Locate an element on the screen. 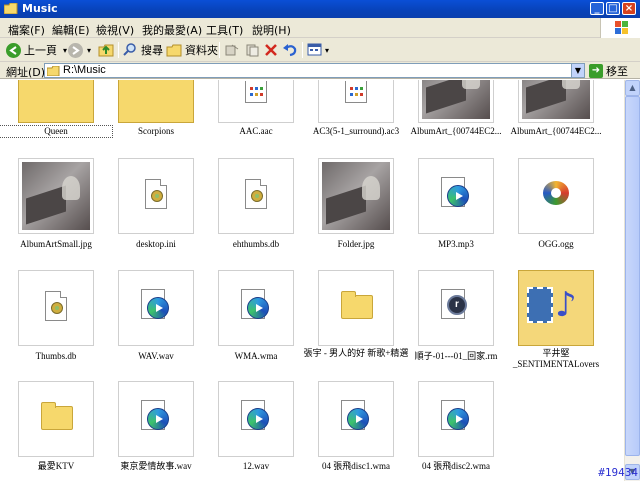  menu-help: 說明(H) is located at coordinates (271, 30).